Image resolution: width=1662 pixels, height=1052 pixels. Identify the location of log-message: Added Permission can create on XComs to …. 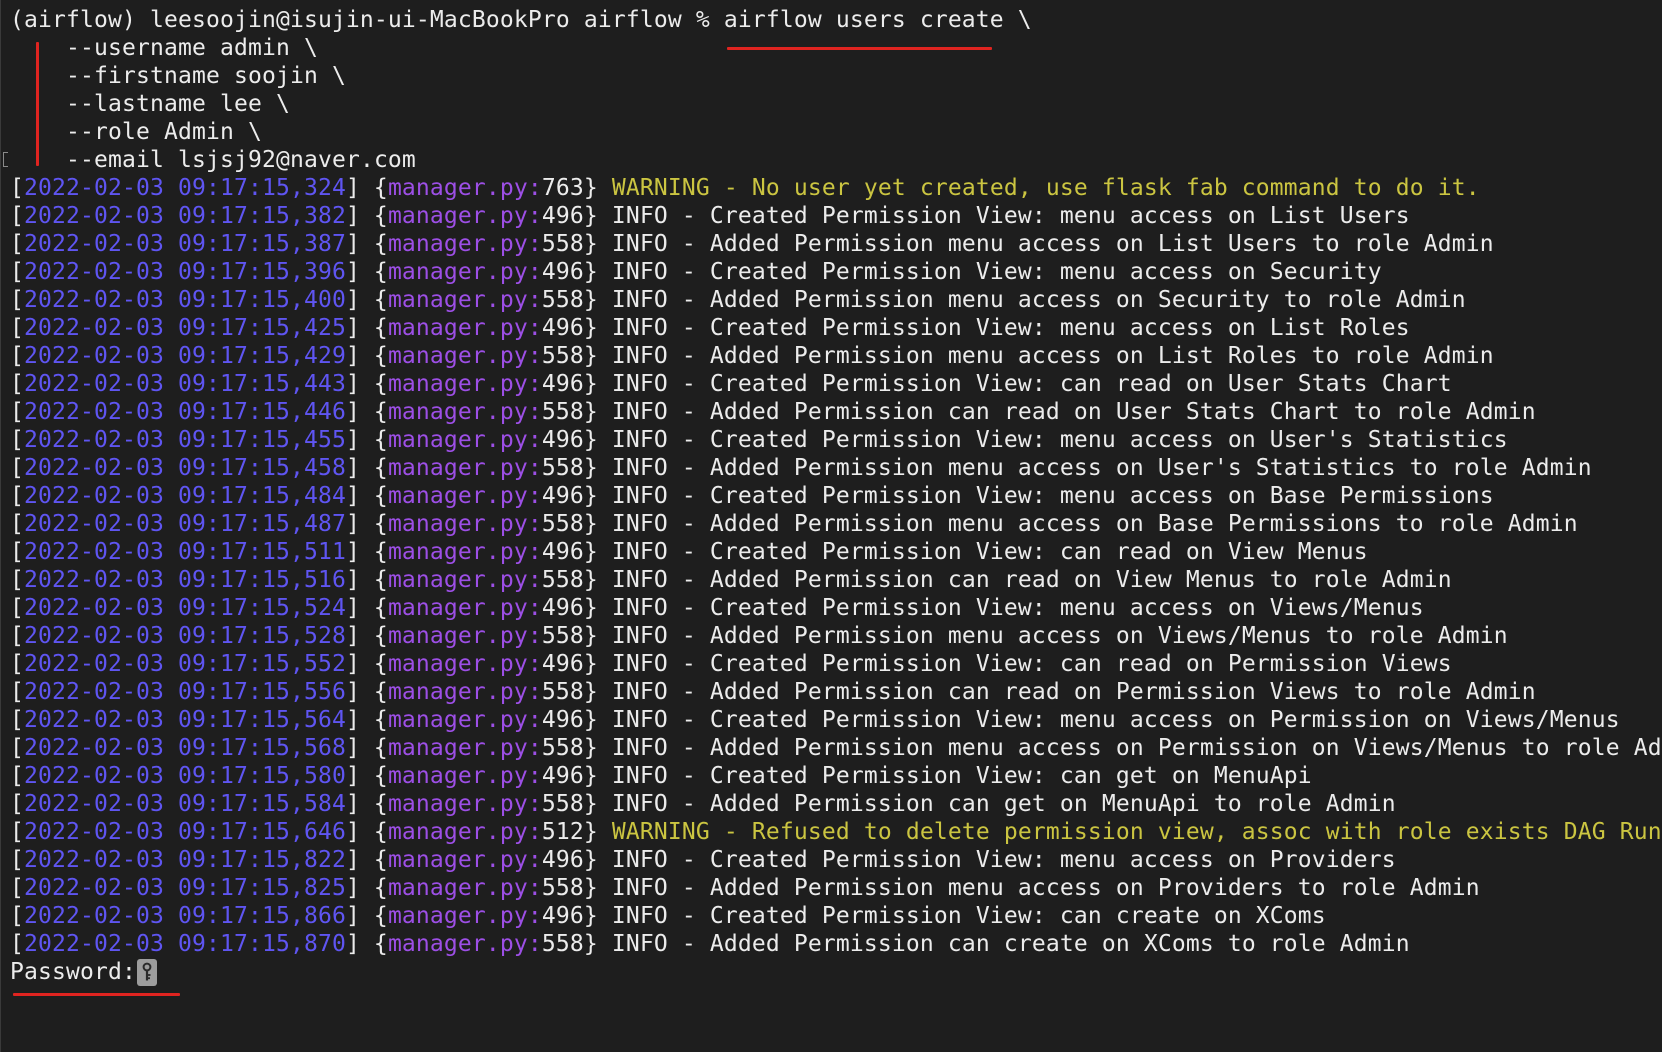
(1059, 944).